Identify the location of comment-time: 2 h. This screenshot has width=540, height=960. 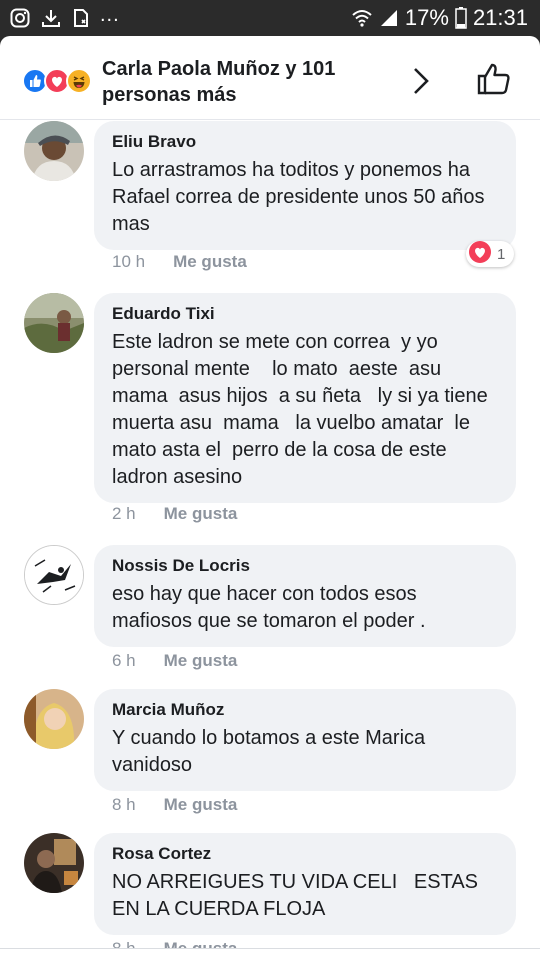
(124, 513).